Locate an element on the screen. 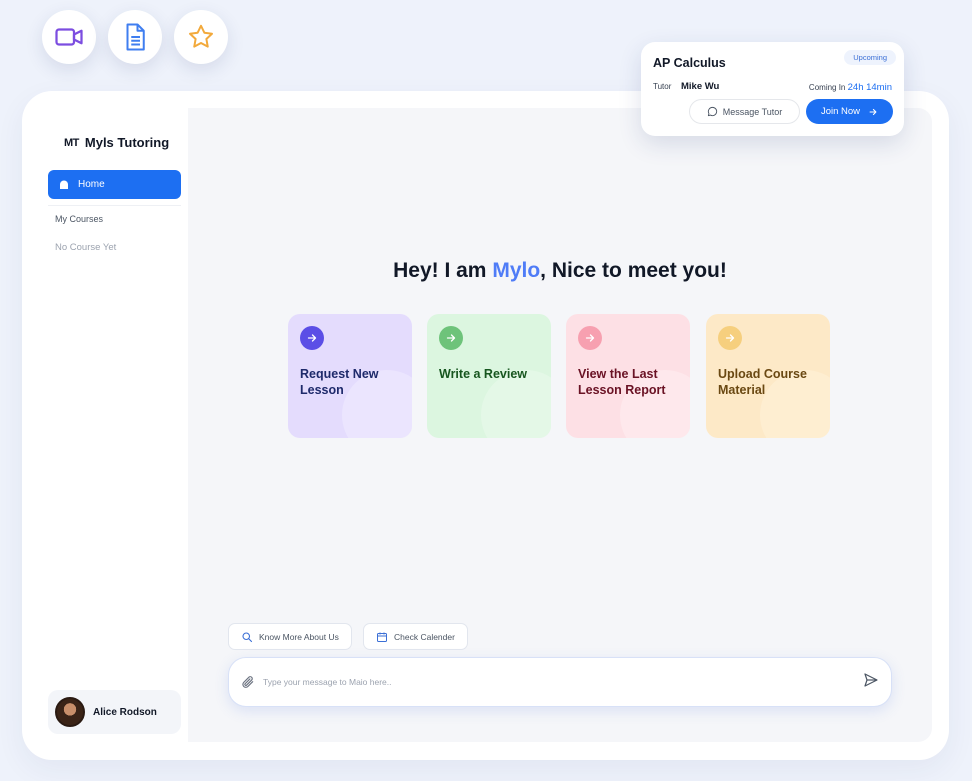 The height and width of the screenshot is (781, 972). chip-label: Check Calender is located at coordinates (424, 636).